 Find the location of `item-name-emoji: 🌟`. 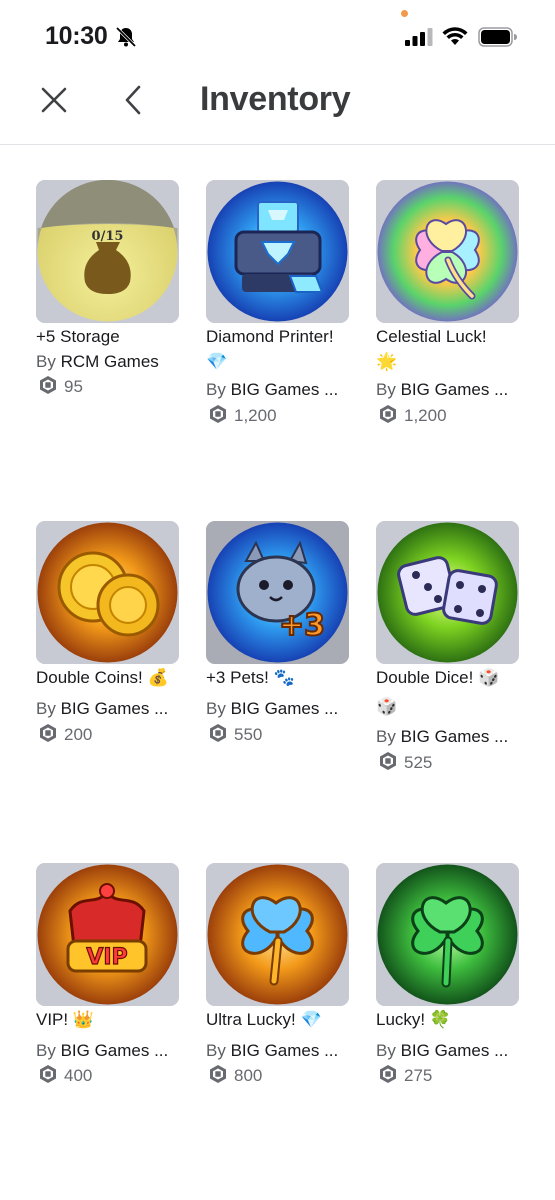

item-name-emoji: 🌟 is located at coordinates (387, 361).